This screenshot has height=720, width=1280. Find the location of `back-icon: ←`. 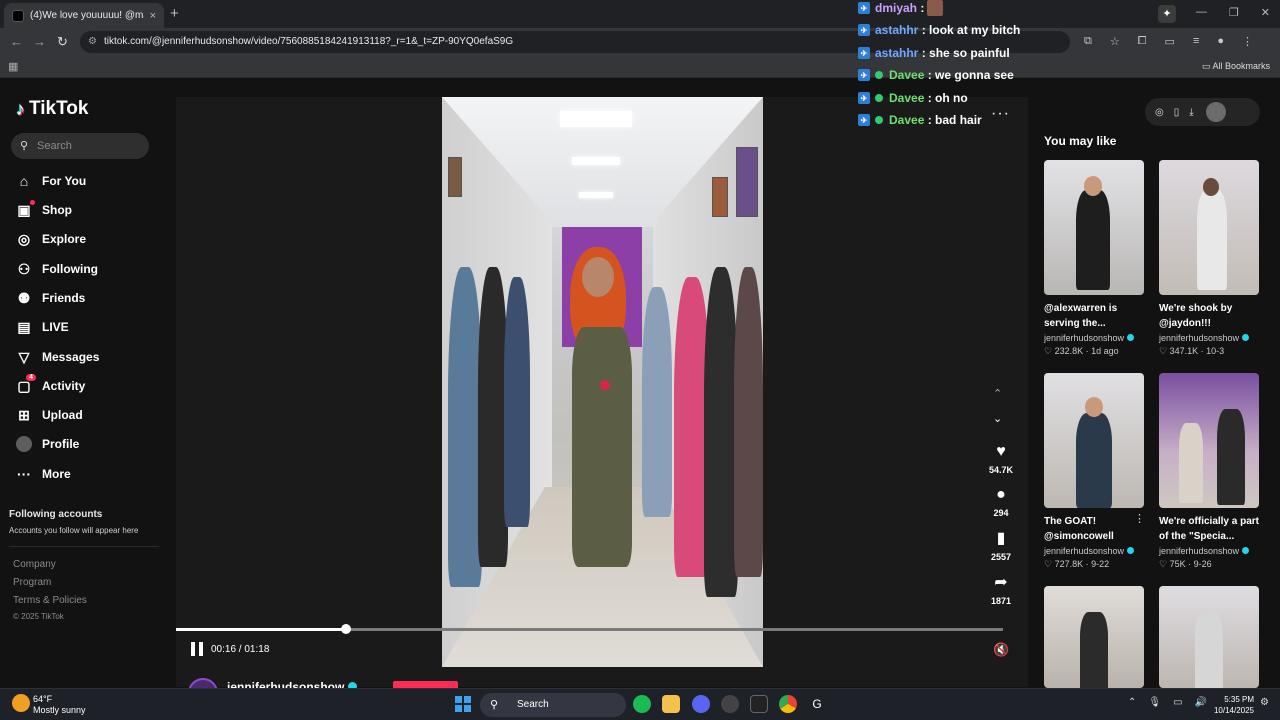

back-icon: ← is located at coordinates (16, 41).